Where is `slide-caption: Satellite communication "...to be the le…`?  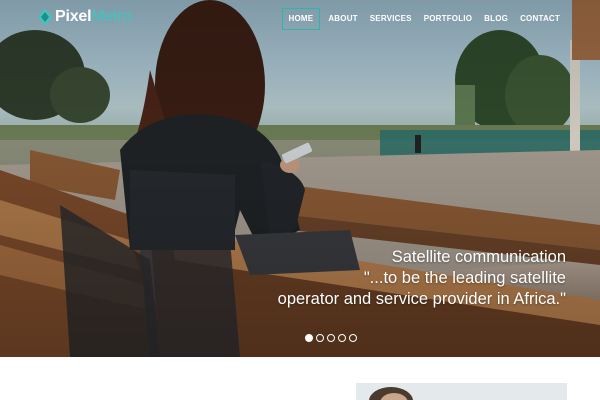 slide-caption: Satellite communication "...to be the le… is located at coordinates (422, 278).